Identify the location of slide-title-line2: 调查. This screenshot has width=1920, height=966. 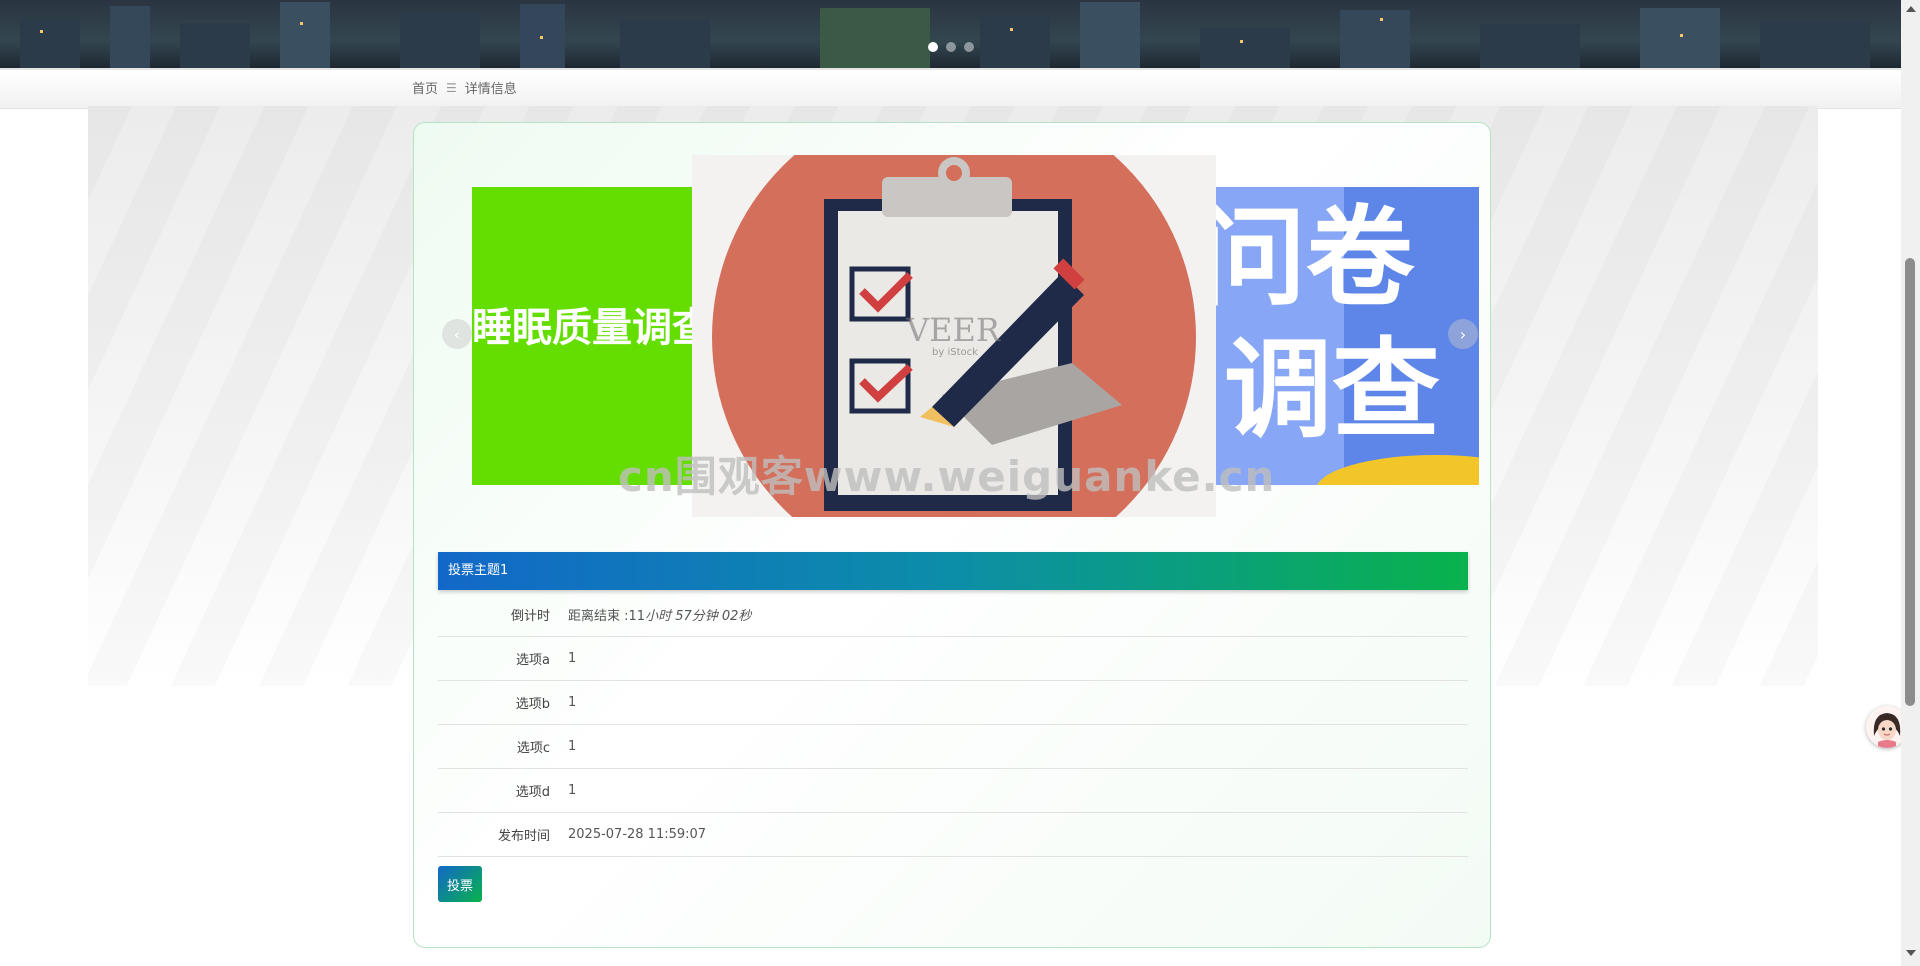
(1332, 390).